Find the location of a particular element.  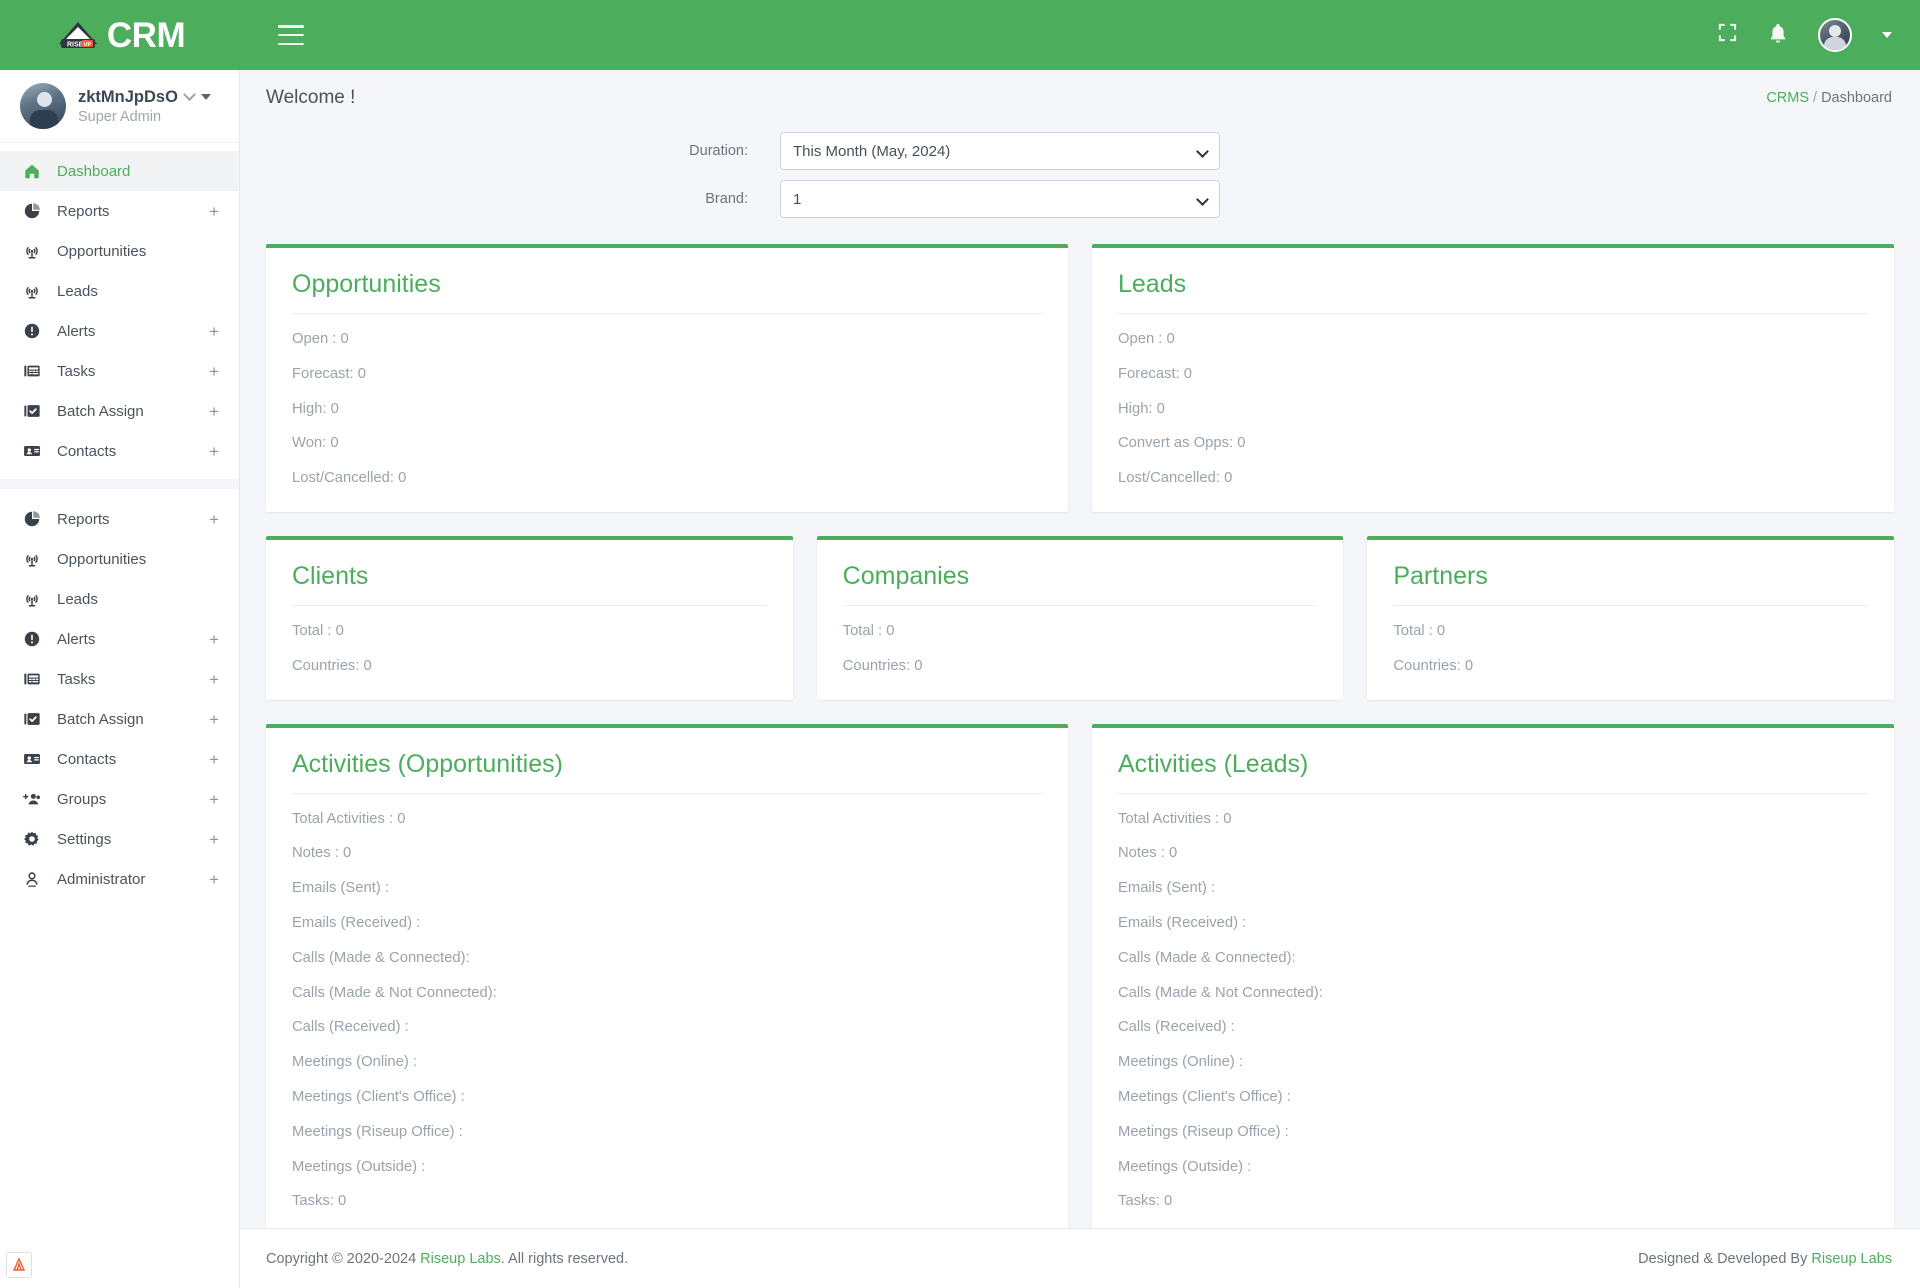

sidebar-item-label: Groups is located at coordinates (82, 799).